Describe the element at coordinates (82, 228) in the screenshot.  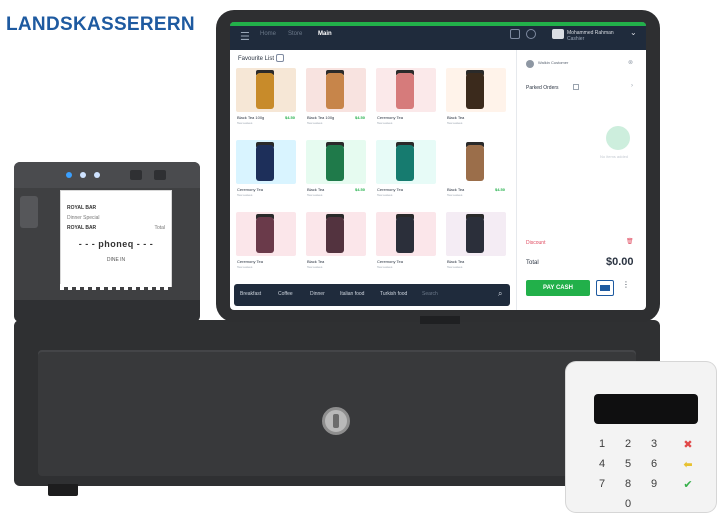
I see `receipt-line: ROYAL BAR` at that location.